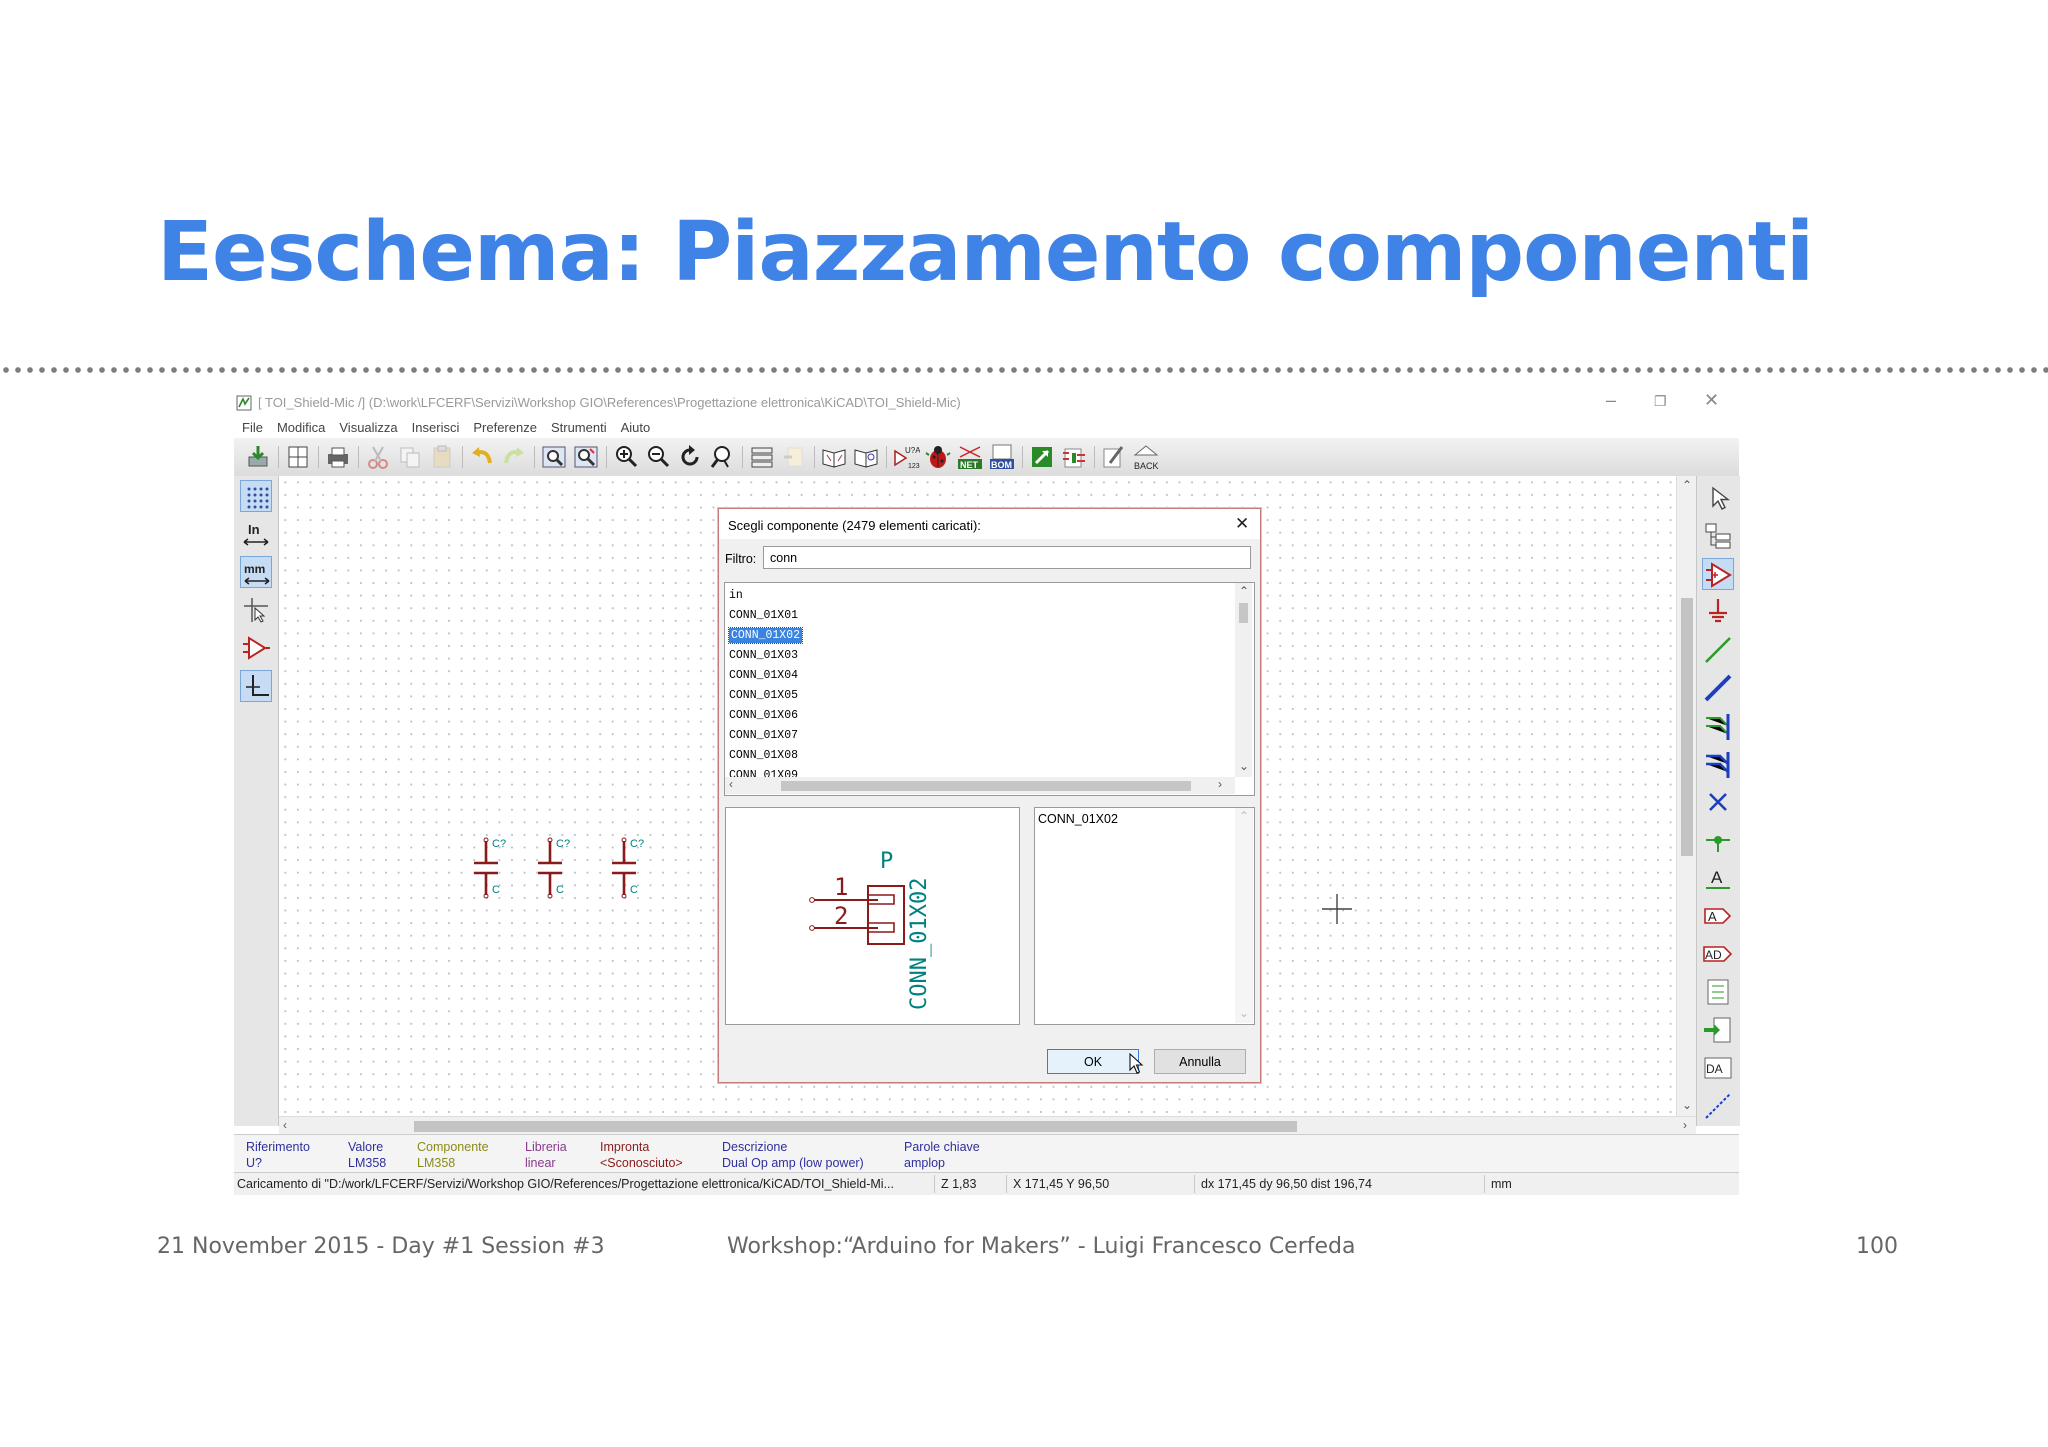 The height and width of the screenshot is (1447, 2048). What do you see at coordinates (1718, 688) in the screenshot?
I see `place-bus-button` at bounding box center [1718, 688].